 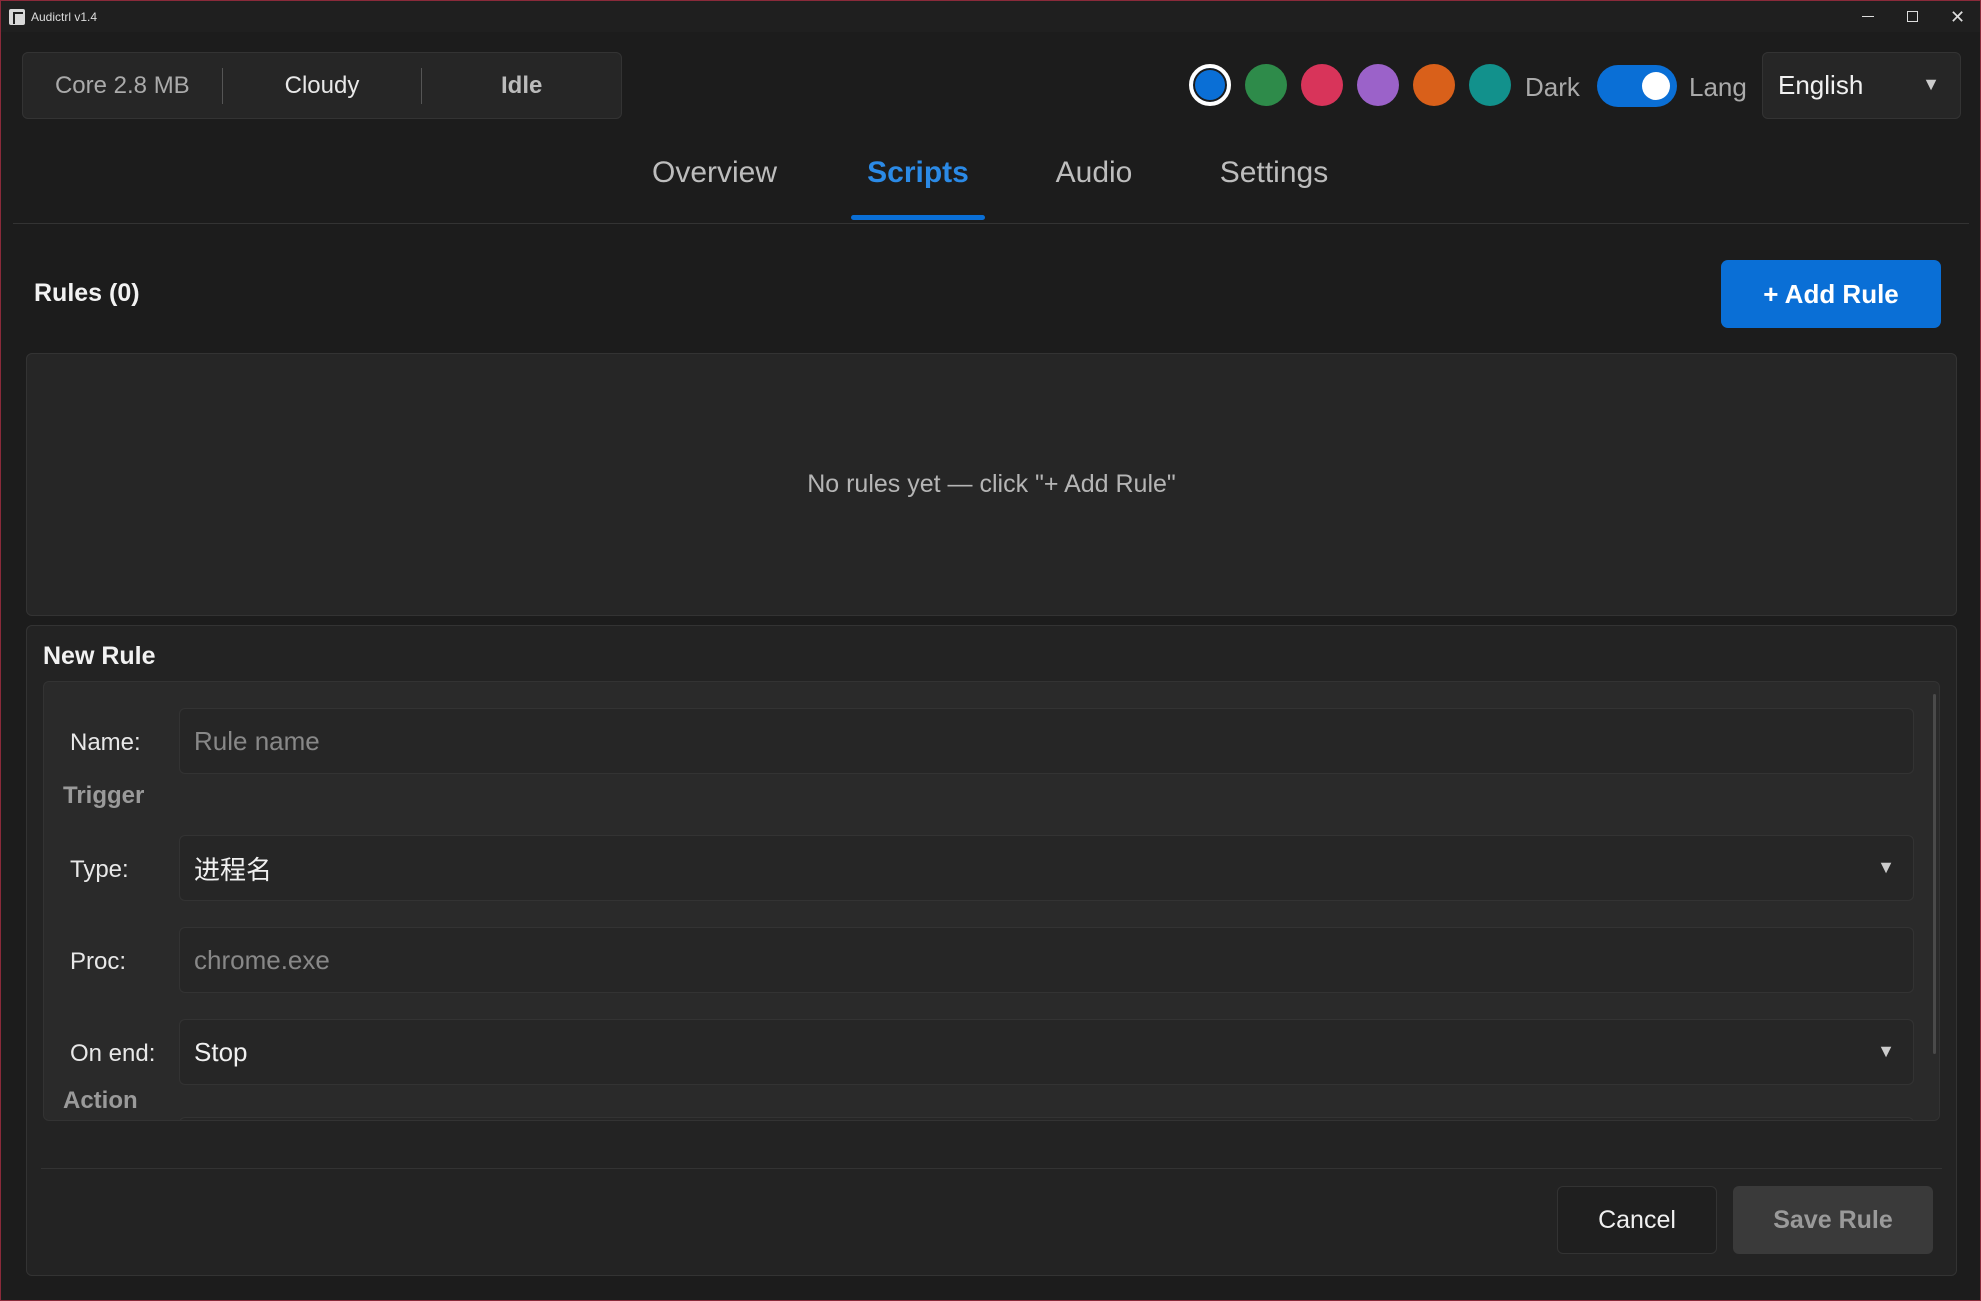 I want to click on theme-color-orange, so click(x=1434, y=85).